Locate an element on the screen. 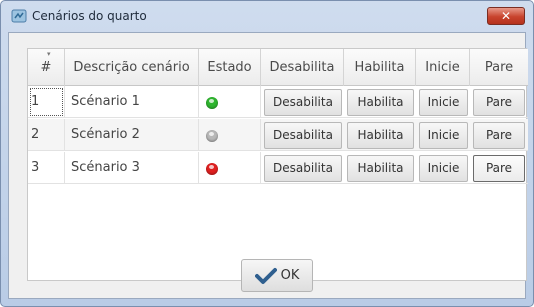  header-status: Estado is located at coordinates (230, 67).